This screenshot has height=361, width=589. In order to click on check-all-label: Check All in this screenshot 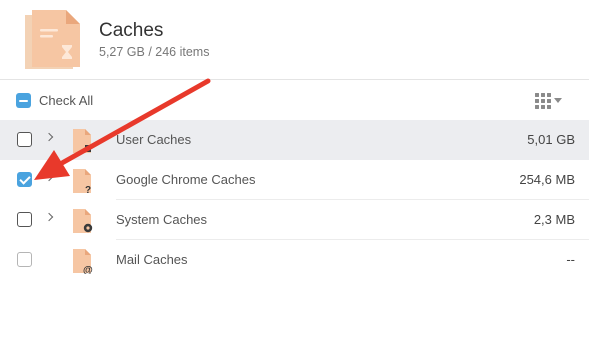, I will do `click(66, 100)`.